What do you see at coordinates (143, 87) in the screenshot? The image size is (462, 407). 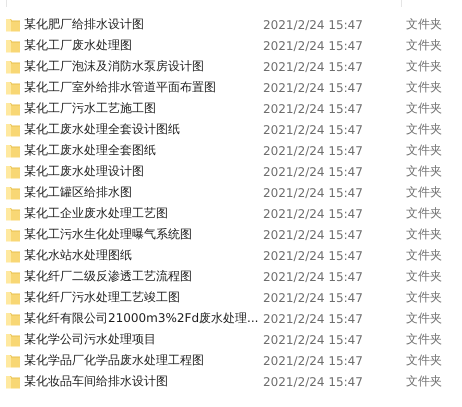 I see `folder-name: 某化工厂室外给排水管道平面布置图` at bounding box center [143, 87].